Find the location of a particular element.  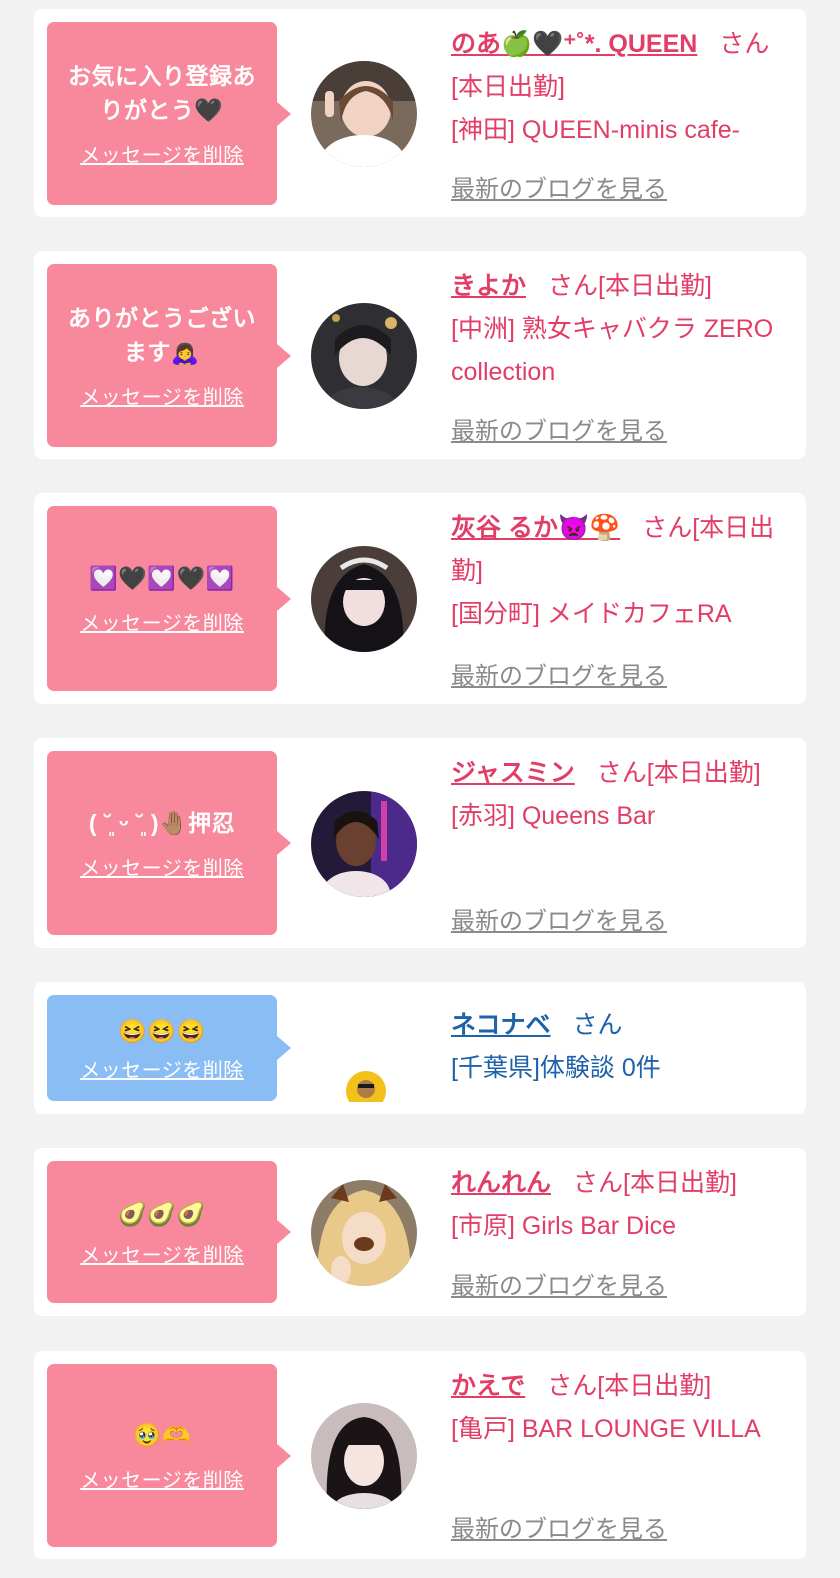

cast-info: れんれん さん[本日出勤] [市原] Girls Bar Dice is located at coordinates (621, 1205).